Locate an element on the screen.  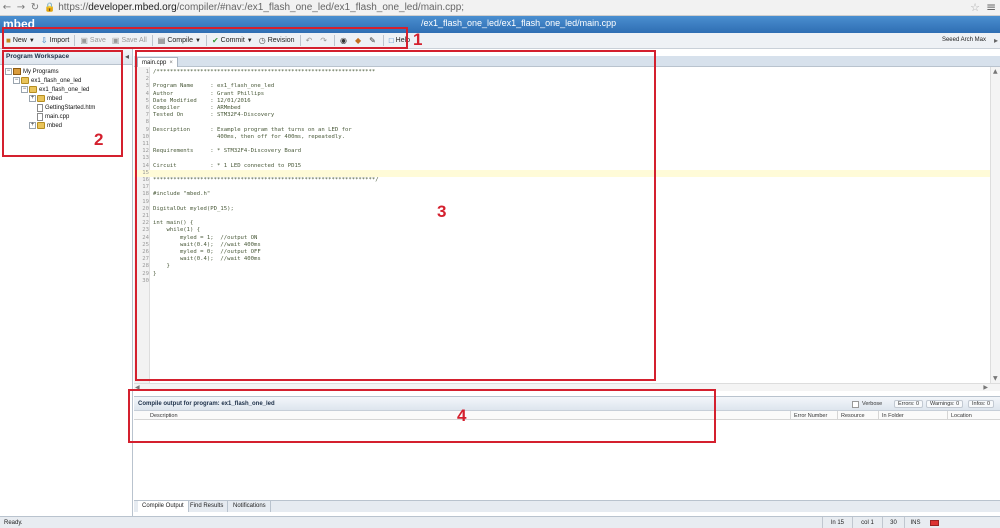
url-protocol: https:// is located at coordinates (73, 7).